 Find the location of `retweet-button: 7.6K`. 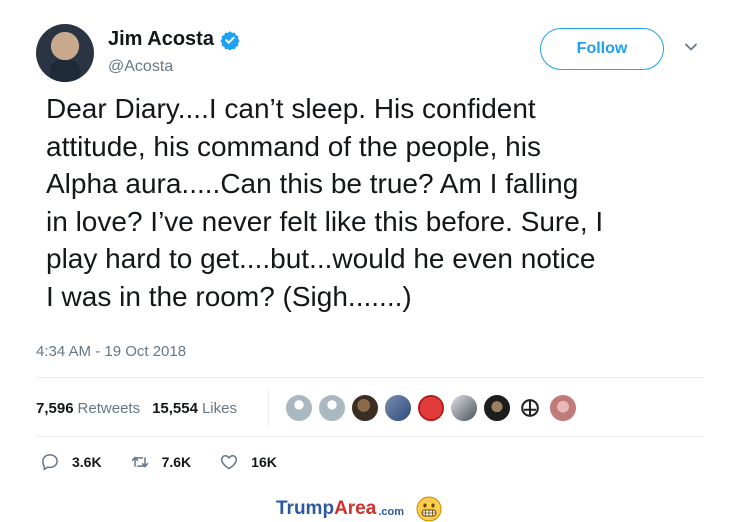

retweet-button: 7.6K is located at coordinates (161, 462).